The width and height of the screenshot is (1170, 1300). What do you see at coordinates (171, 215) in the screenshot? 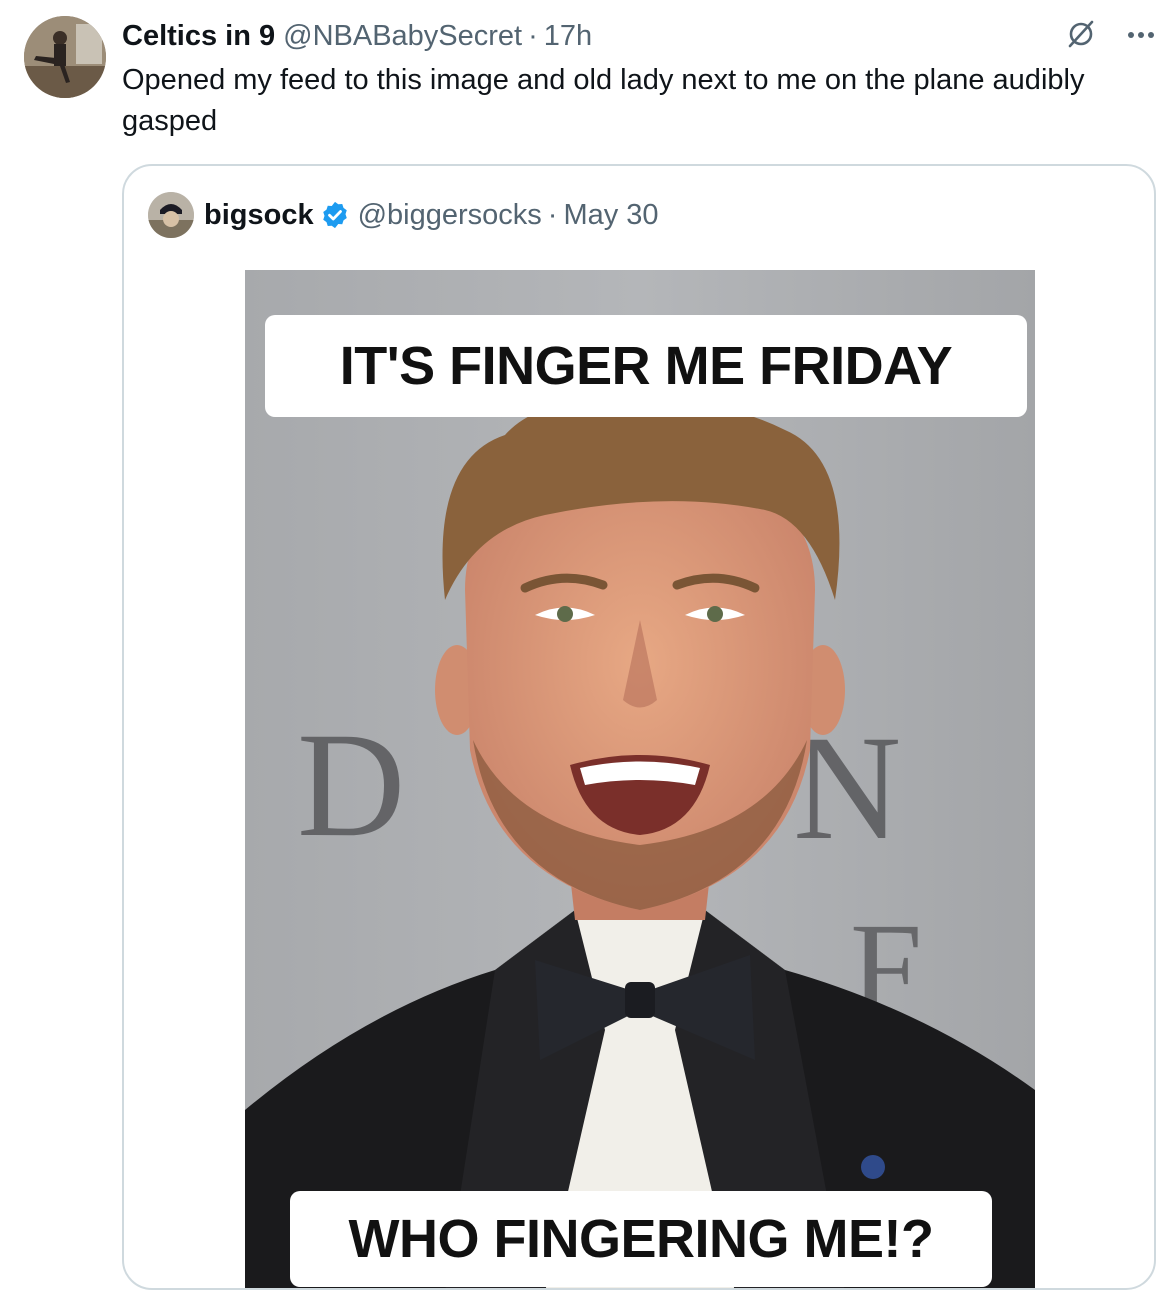
I see `quoted-avatar` at bounding box center [171, 215].